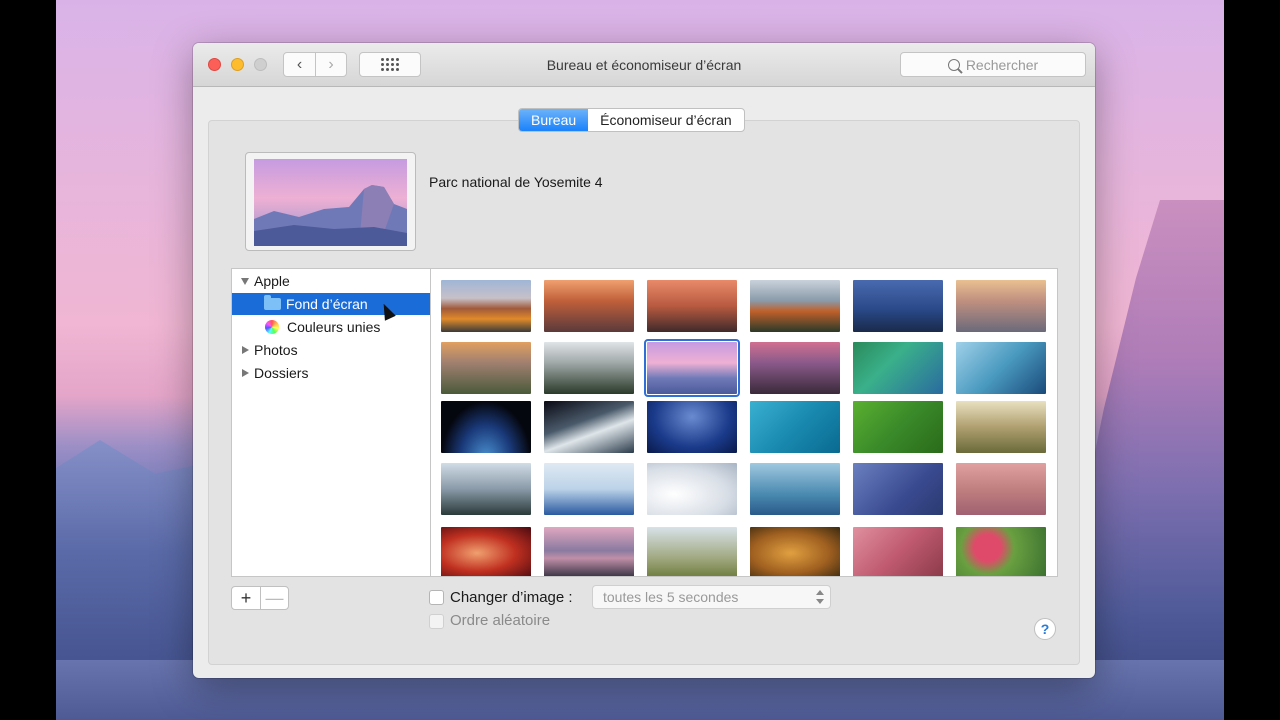  I want to click on wallpaper-preview-image, so click(330, 202).